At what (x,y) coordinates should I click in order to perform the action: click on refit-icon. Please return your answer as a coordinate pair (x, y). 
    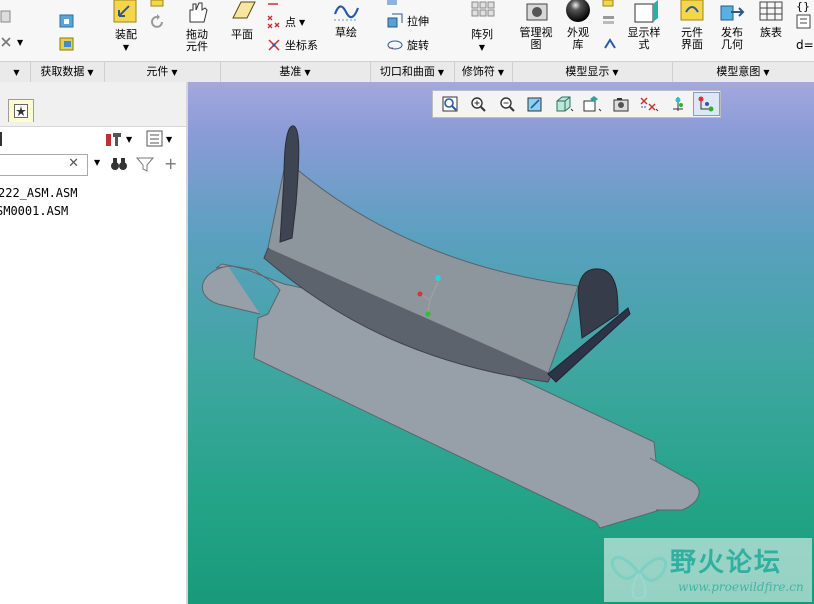
    Looking at the image, I should click on (450, 104).